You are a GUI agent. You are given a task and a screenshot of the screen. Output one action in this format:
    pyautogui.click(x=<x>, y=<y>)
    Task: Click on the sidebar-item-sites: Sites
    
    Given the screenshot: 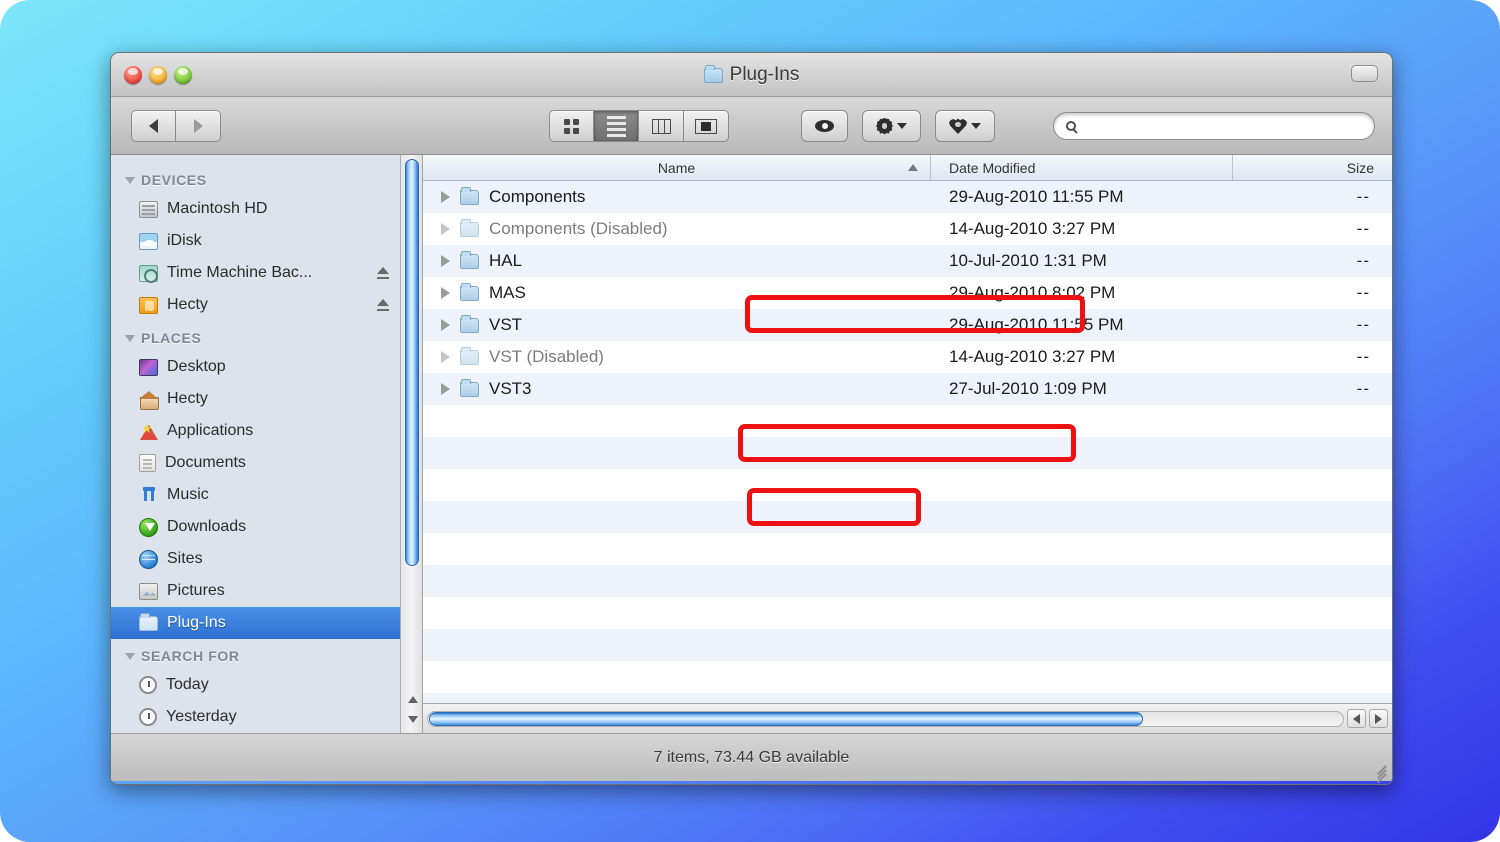 What is the action you would take?
    pyautogui.click(x=255, y=559)
    